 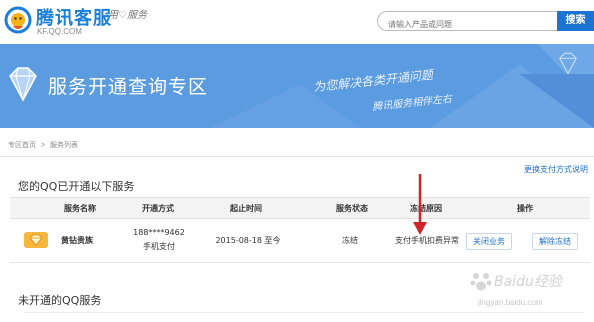 What do you see at coordinates (297, 156) in the screenshot?
I see `divider` at bounding box center [297, 156].